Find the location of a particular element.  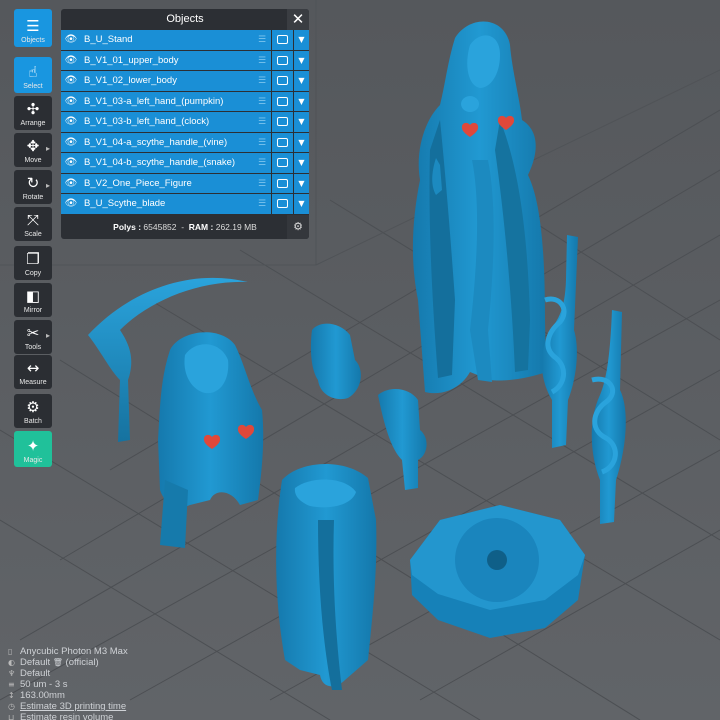

estimate-resin-link: ⊔ Estimate resin volume is located at coordinates (68, 716).